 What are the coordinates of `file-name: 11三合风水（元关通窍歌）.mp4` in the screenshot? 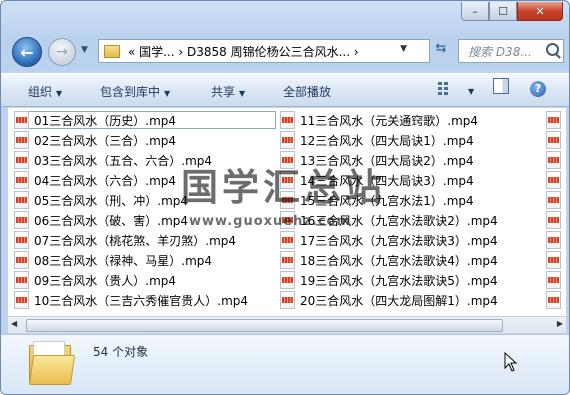 It's located at (389, 120).